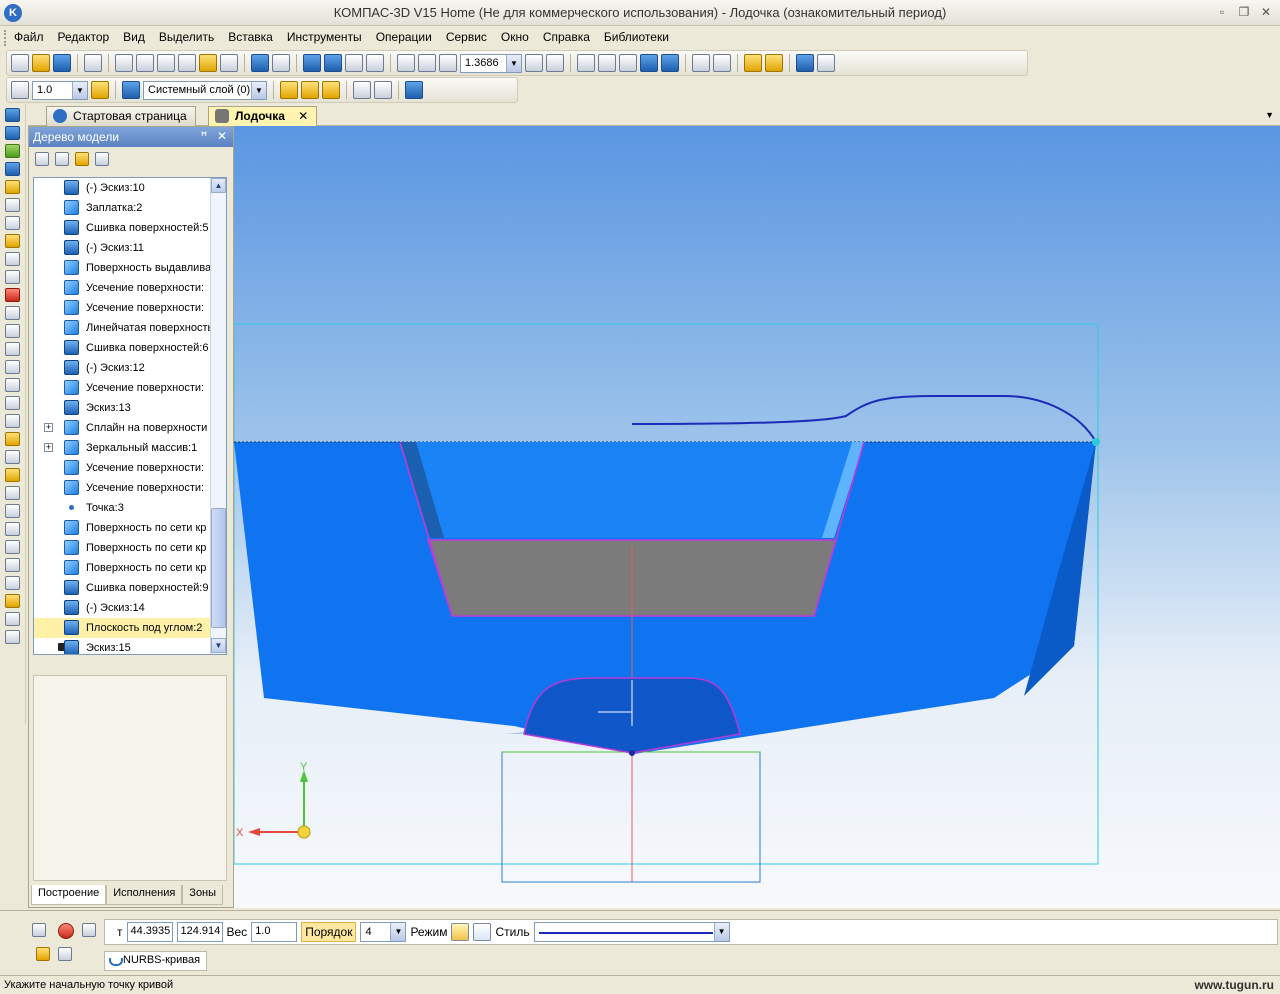 This screenshot has height=994, width=1280. Describe the element at coordinates (102, 159) in the screenshot. I see `tree-settings-icon` at that location.